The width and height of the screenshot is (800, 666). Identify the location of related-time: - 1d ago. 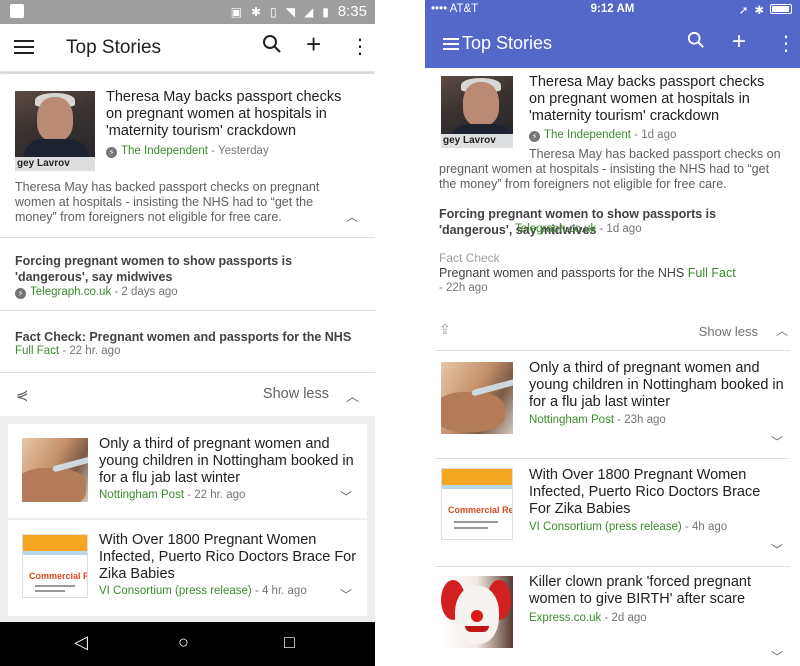
(619, 229).